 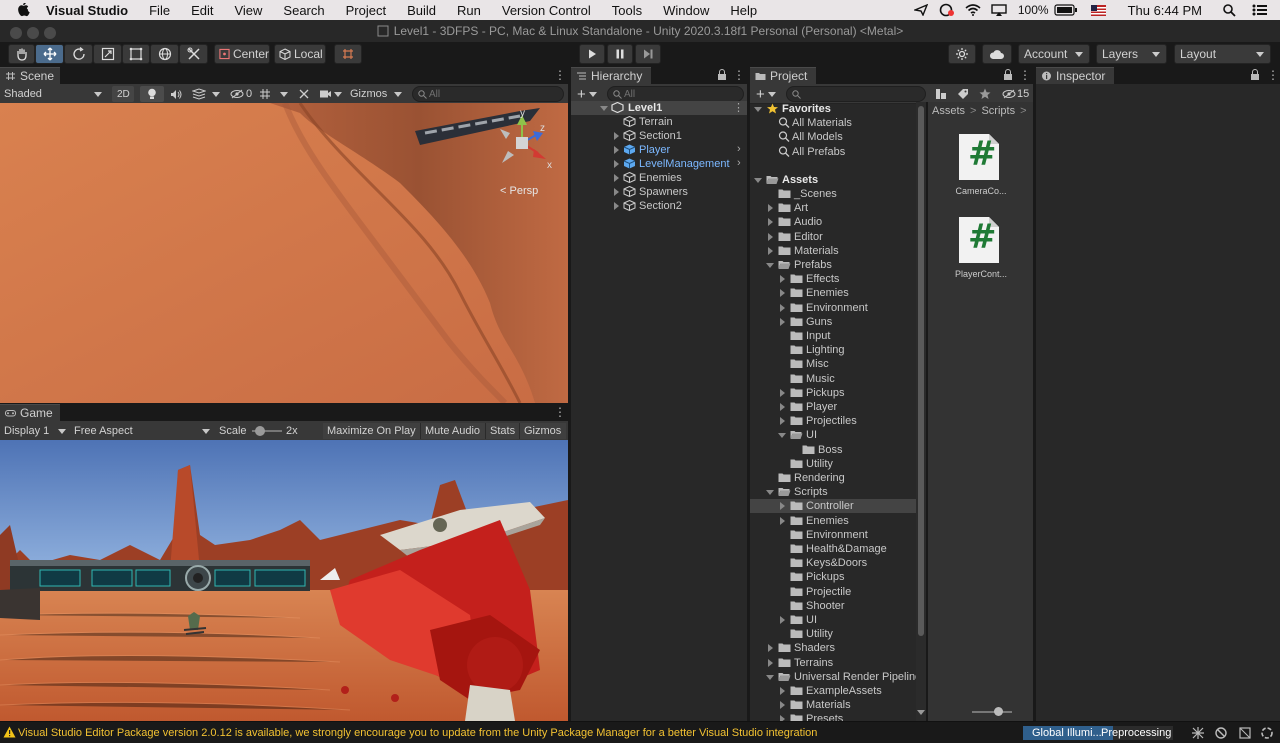 What do you see at coordinates (833, 222) in the screenshot?
I see `project-folder-item: Audio` at bounding box center [833, 222].